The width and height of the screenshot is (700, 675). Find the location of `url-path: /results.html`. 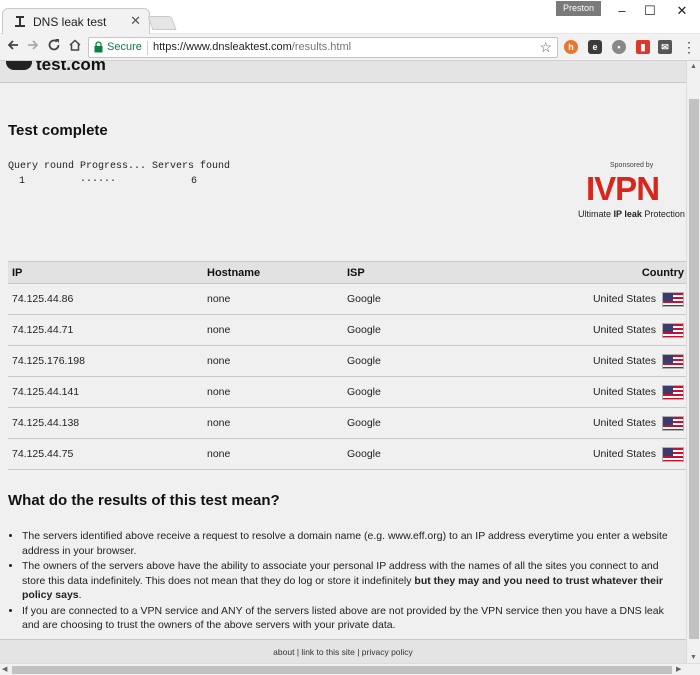

url-path: /results.html is located at coordinates (321, 47).